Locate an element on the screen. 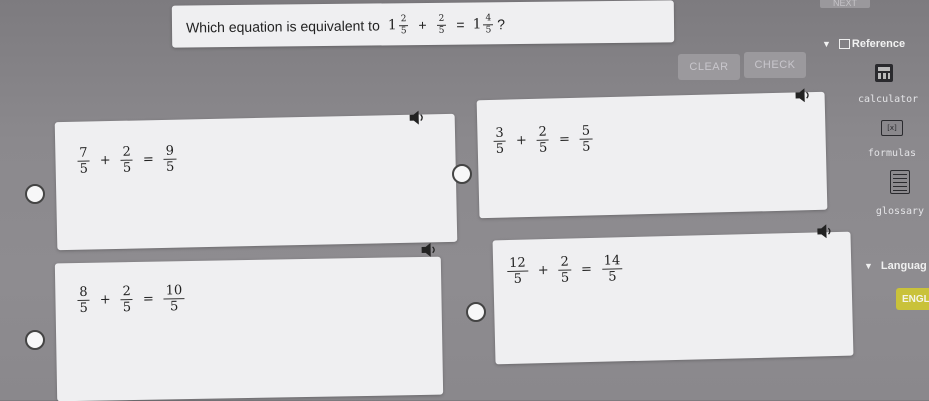 The image size is (929, 401). answer-option-2: 35 + 25 = 55 is located at coordinates (652, 153).